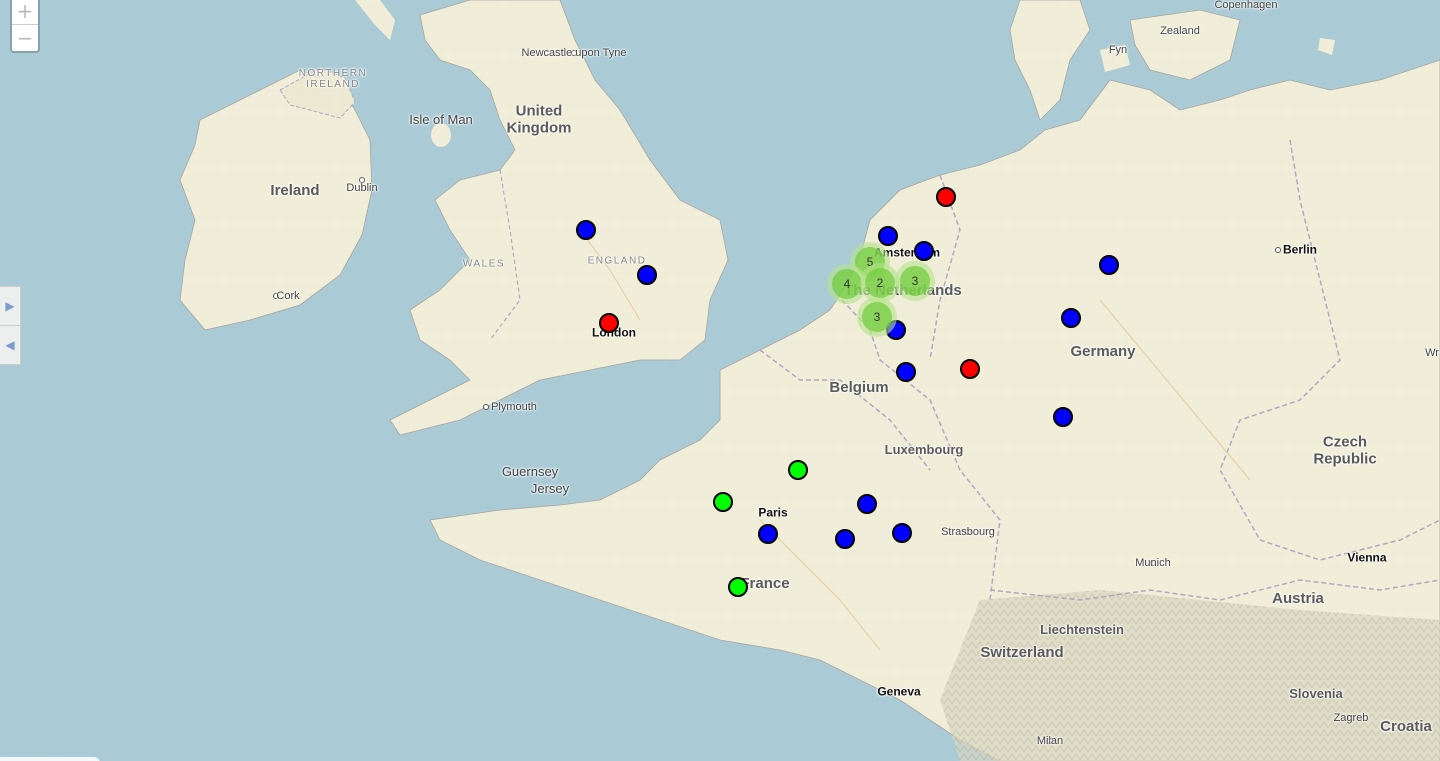  Describe the element at coordinates (514, 406) in the screenshot. I see `map-label-city: Plymouth` at that location.